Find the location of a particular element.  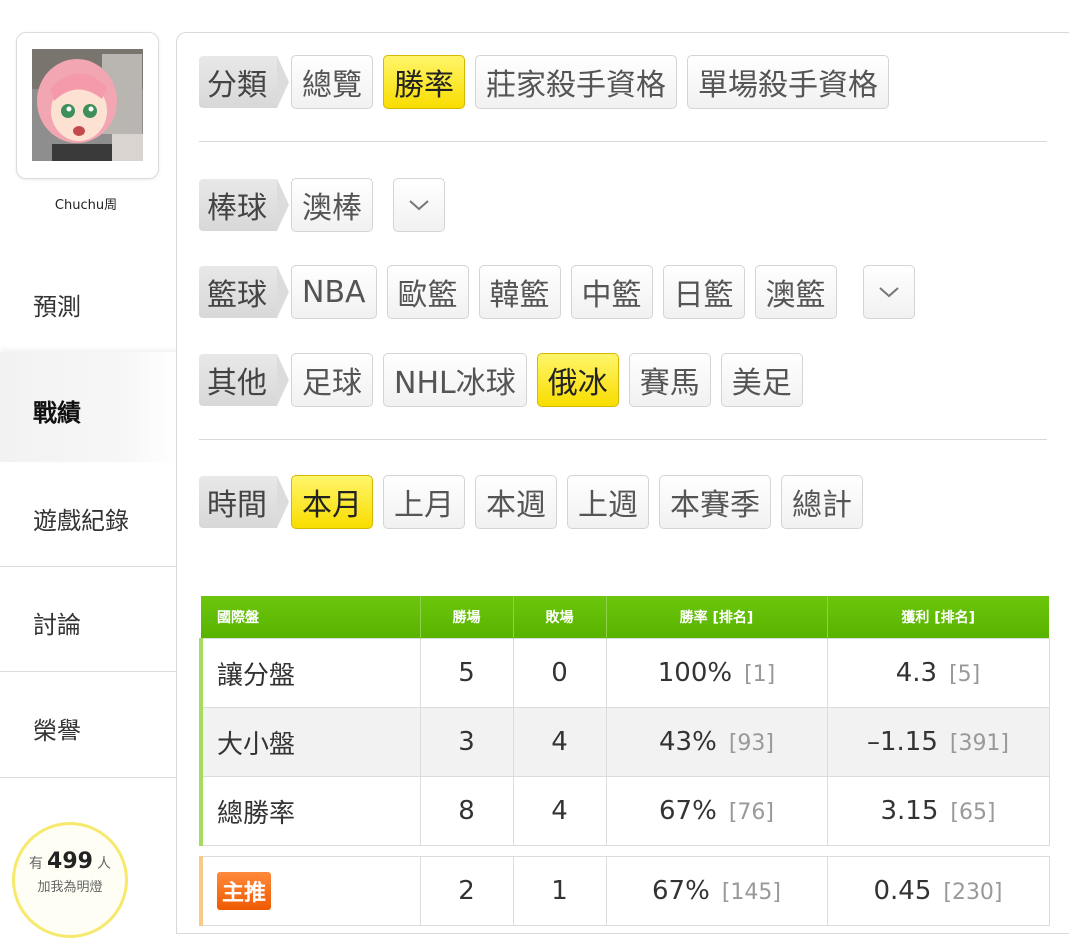

table-row: 總勝率 8 4 67% [76] 3.15 [65] is located at coordinates (624, 811).